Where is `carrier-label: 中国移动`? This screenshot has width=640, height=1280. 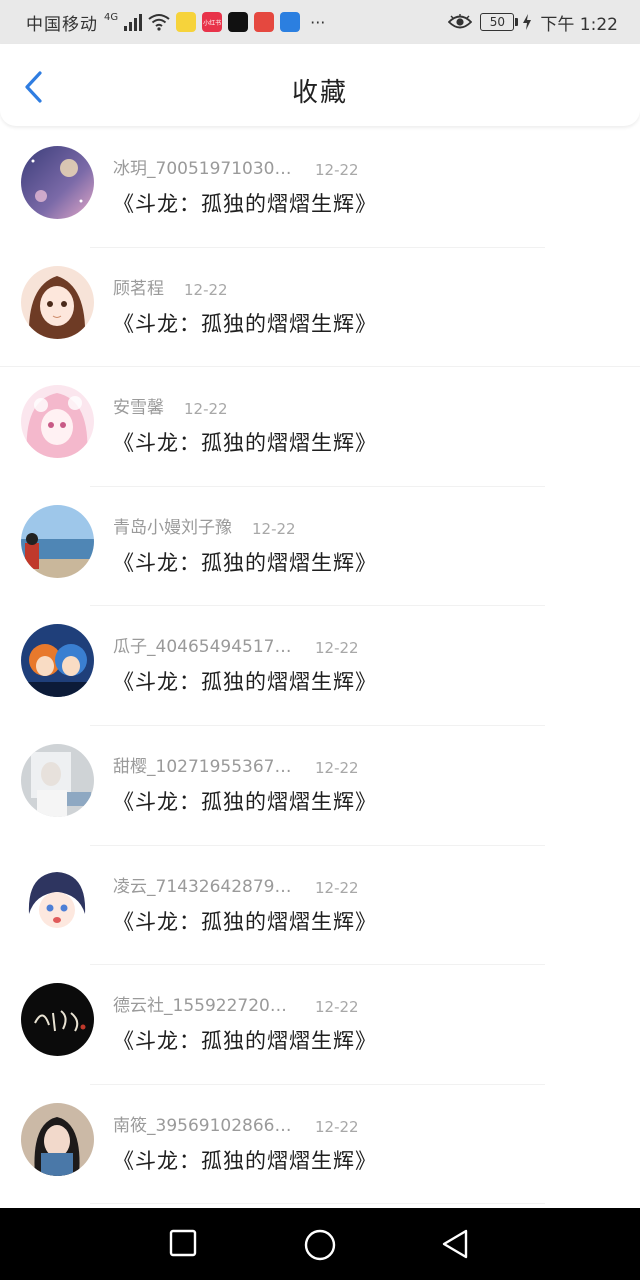 carrier-label: 中国移动 is located at coordinates (62, 24).